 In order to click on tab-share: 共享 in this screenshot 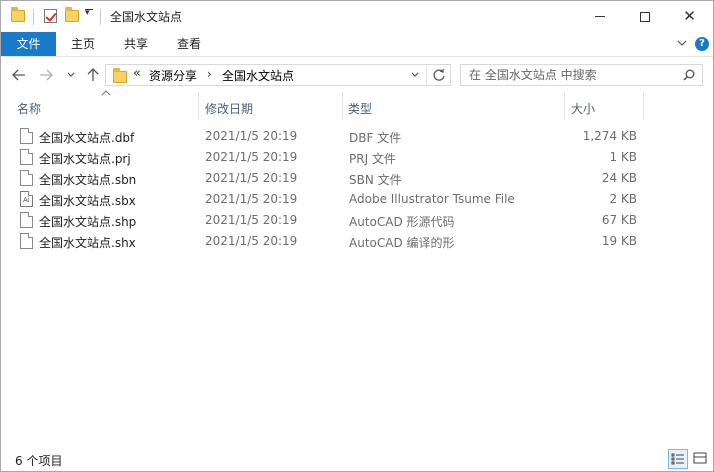, I will do `click(136, 44)`.